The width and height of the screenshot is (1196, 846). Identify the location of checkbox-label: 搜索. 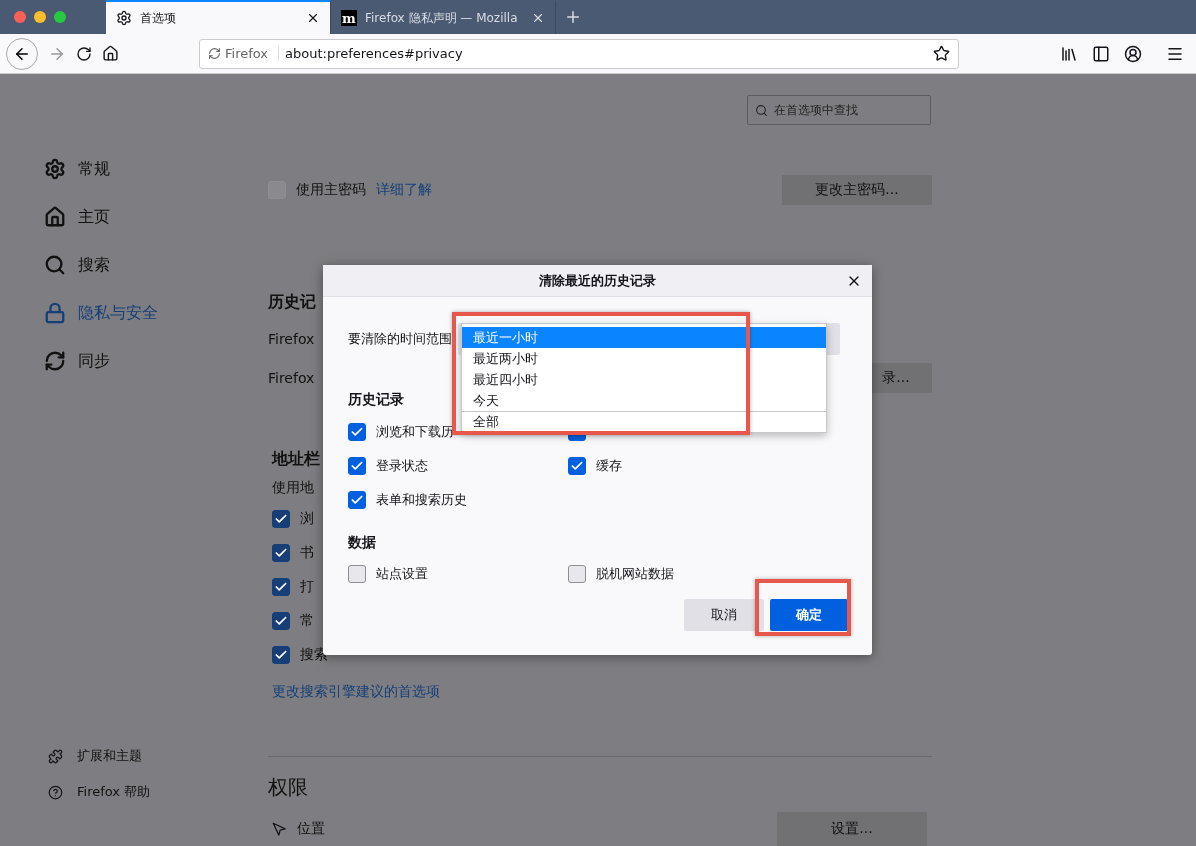
(314, 655).